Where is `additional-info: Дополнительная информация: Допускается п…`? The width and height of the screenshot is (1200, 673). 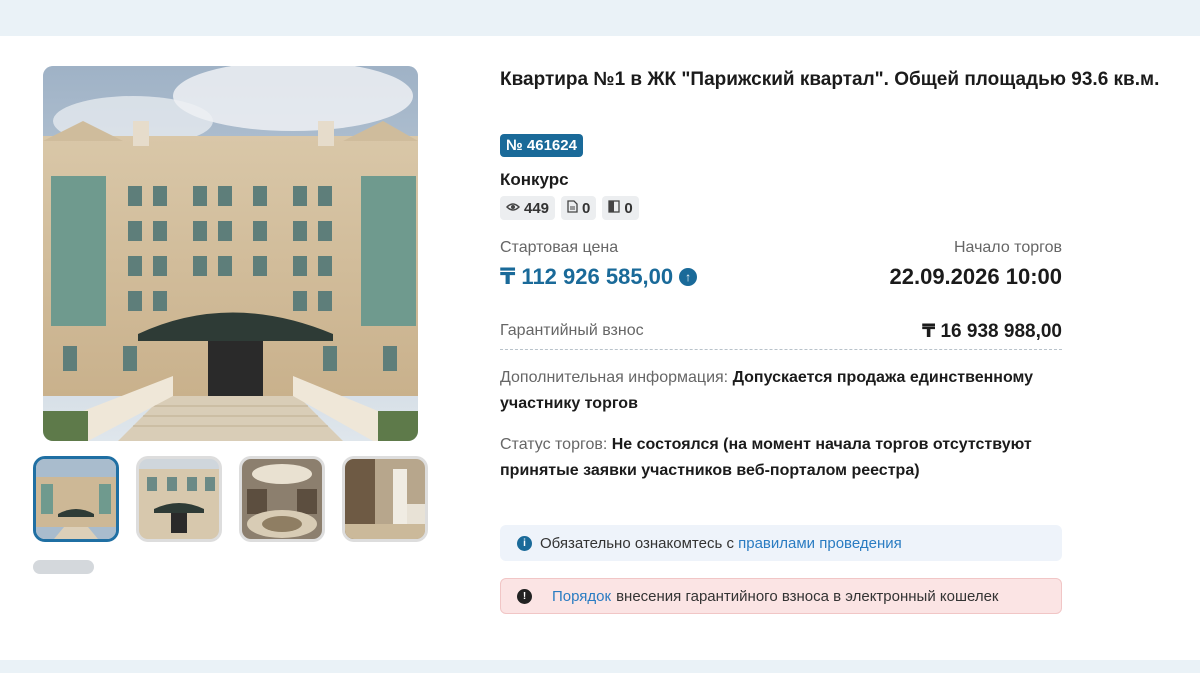
additional-info: Дополнительная информация: Допускается п… is located at coordinates (770, 391).